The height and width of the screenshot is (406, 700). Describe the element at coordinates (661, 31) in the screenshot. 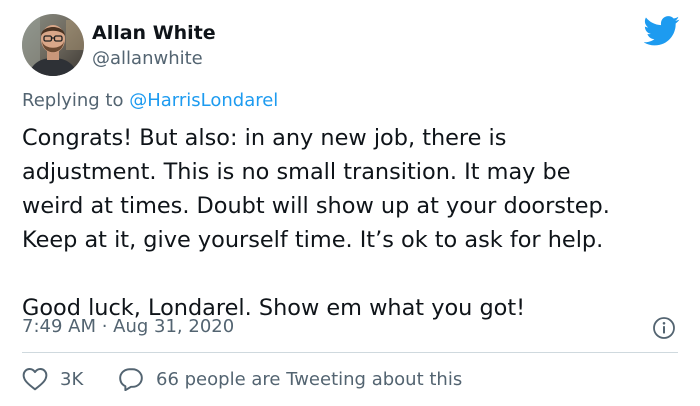

I see `twitter-bird-icon` at that location.